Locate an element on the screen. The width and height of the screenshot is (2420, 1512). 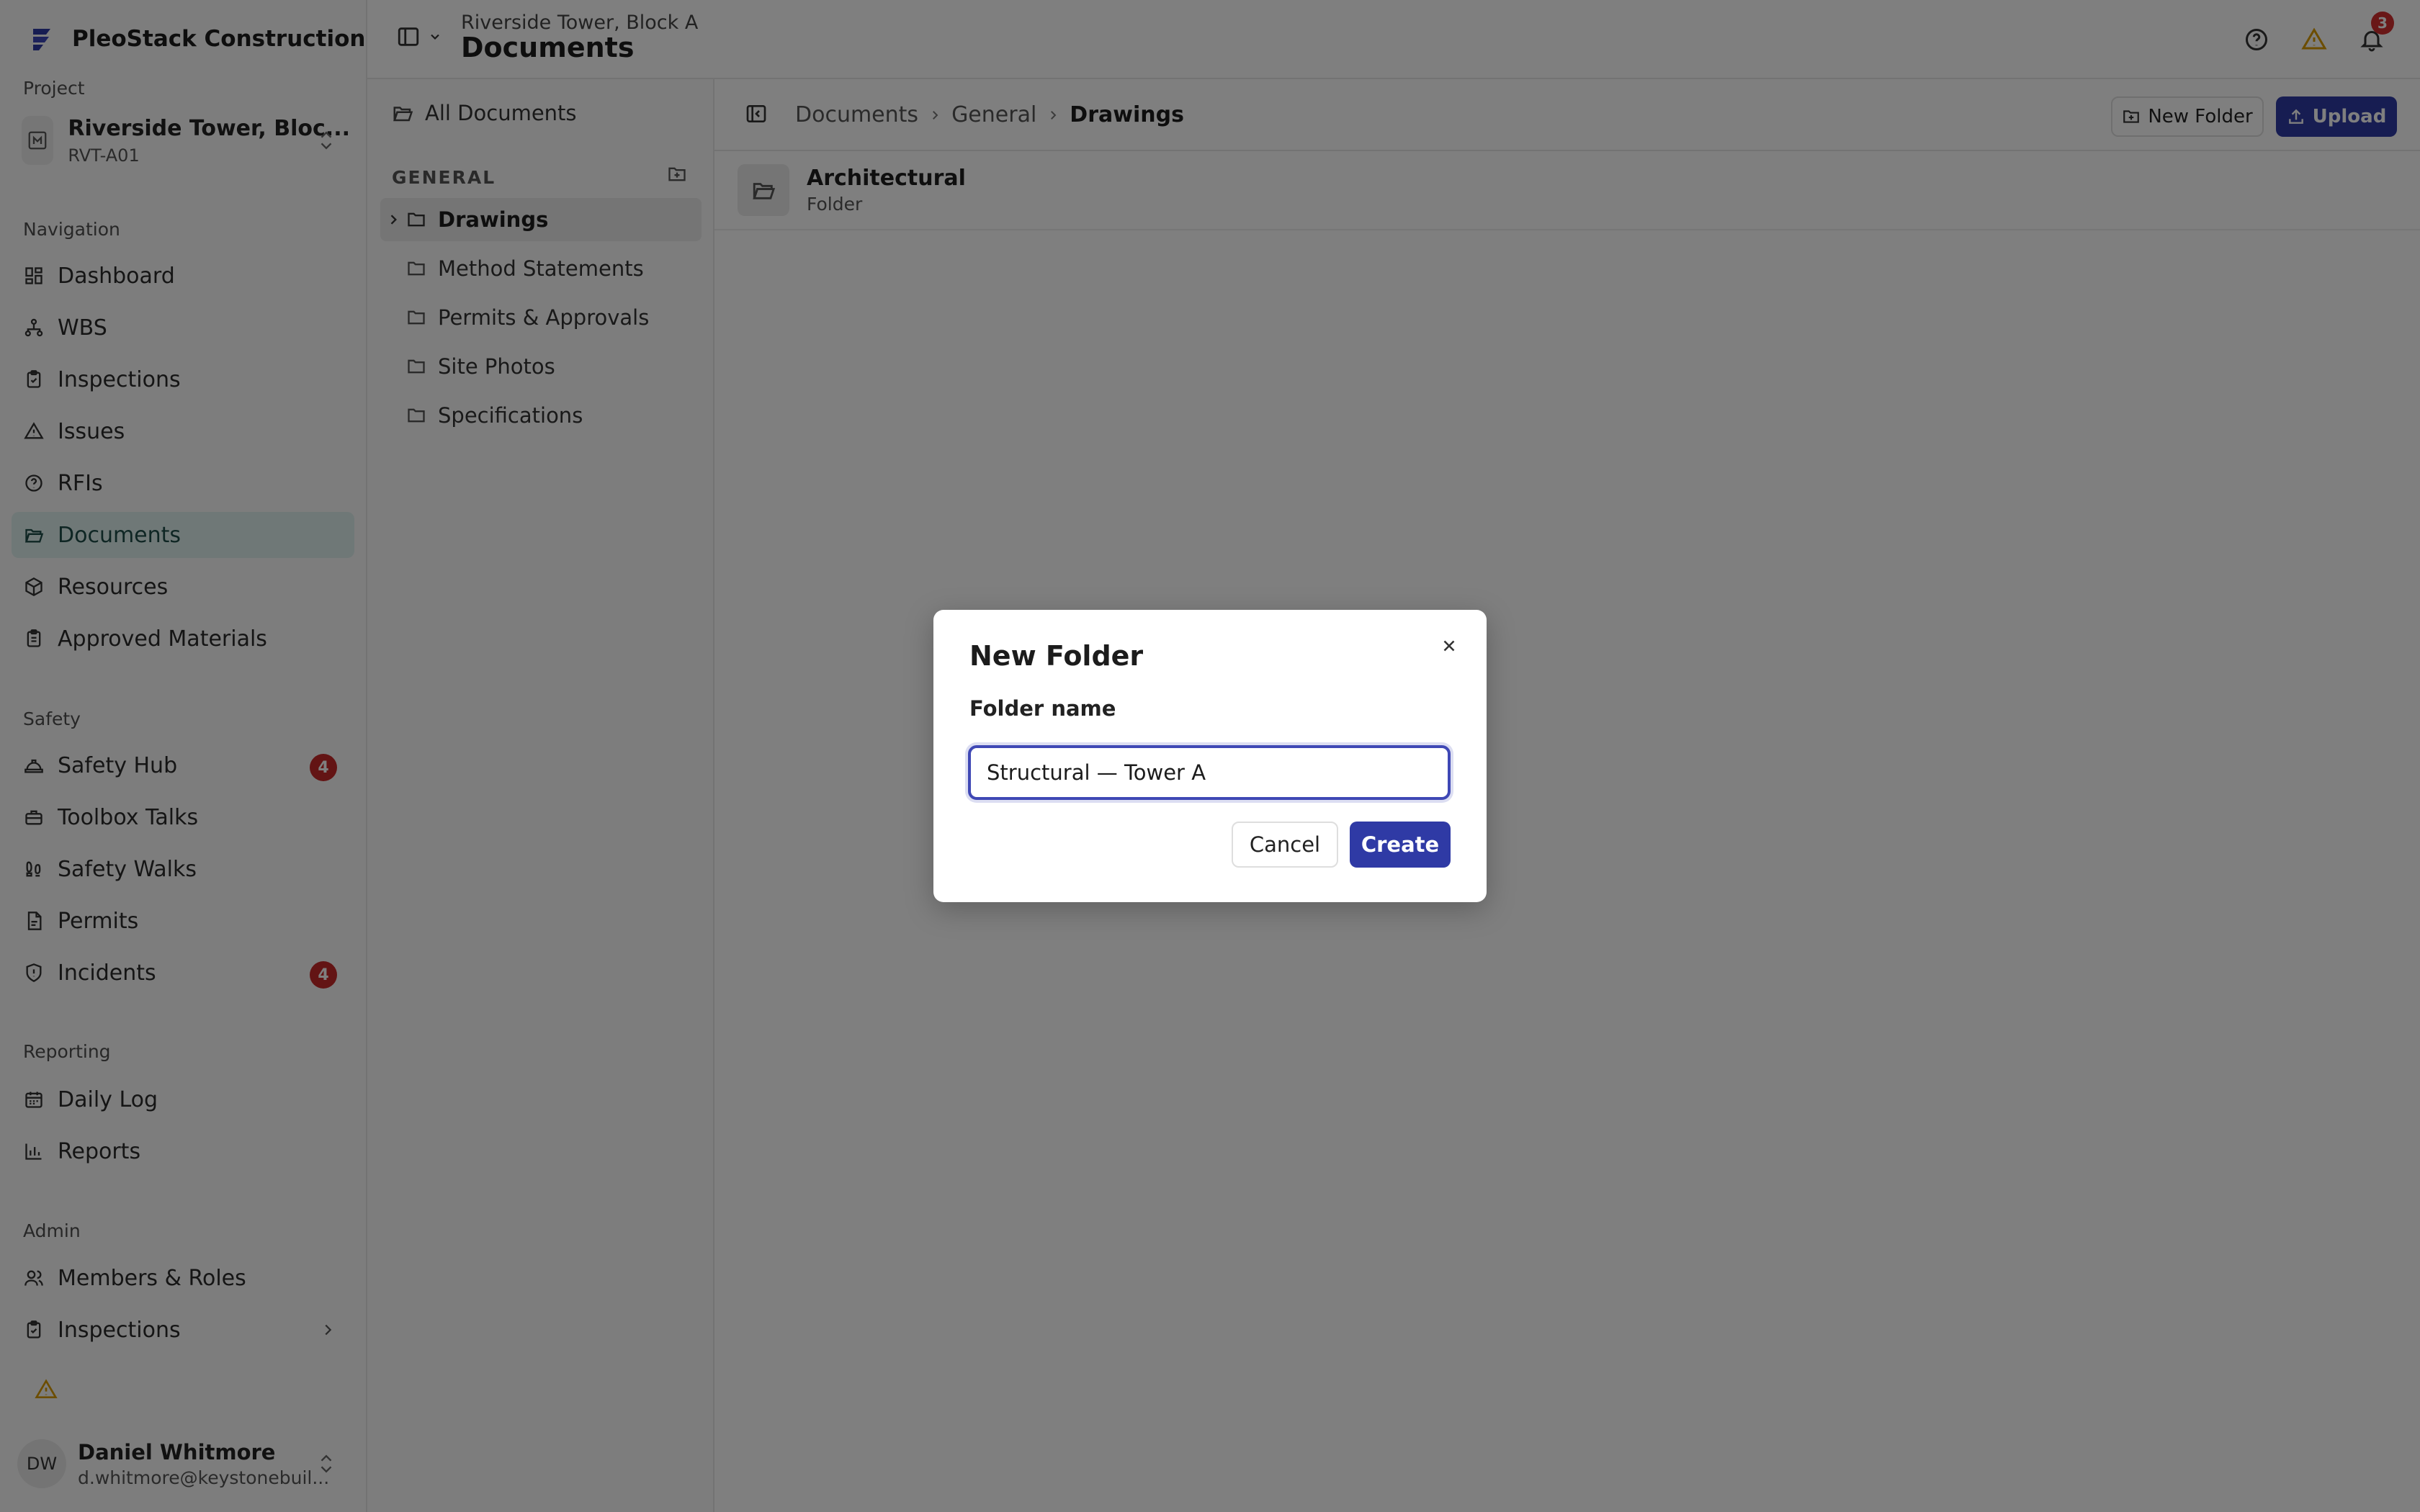
new-folder-dialog: New Folder Folder name Cancel Create is located at coordinates (1210, 756).